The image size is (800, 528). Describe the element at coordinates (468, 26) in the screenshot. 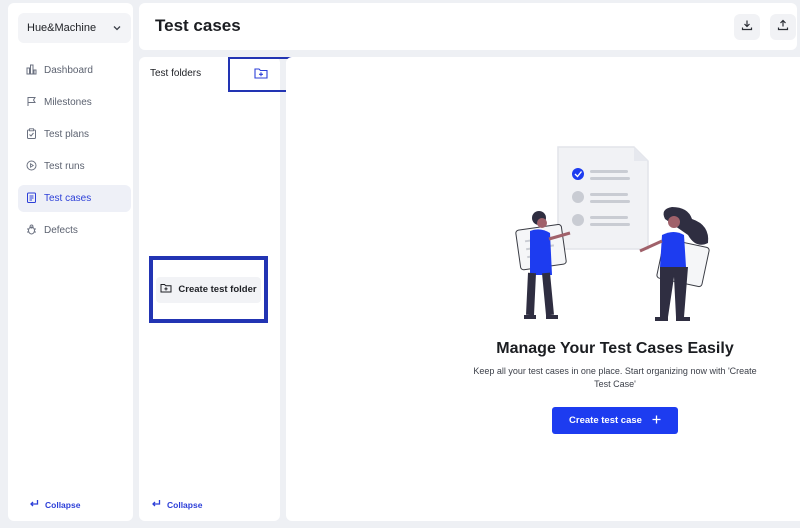

I see `header: Test cases` at that location.